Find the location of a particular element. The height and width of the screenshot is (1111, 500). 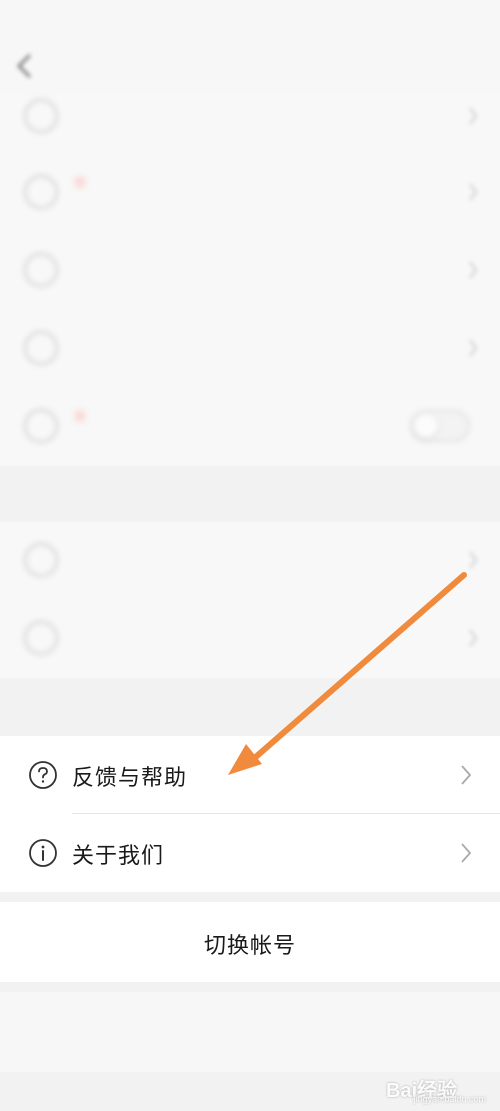

question-circle-icon is located at coordinates (43, 775).